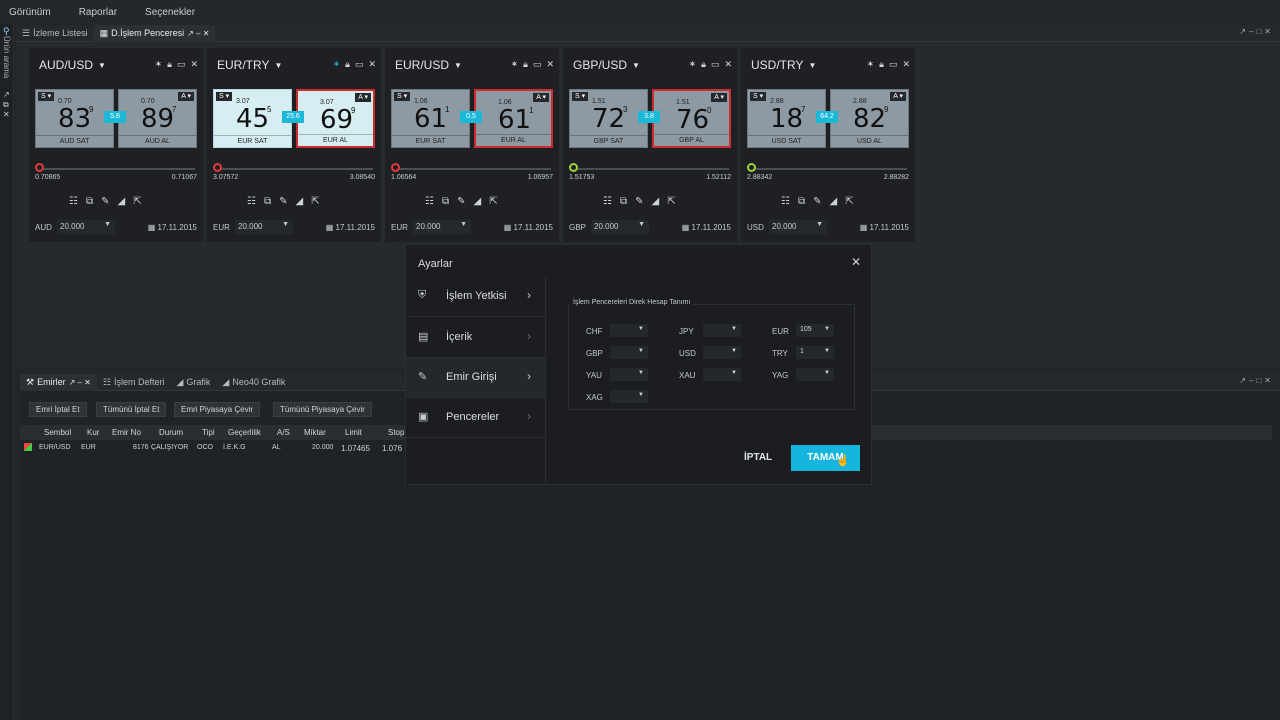 The height and width of the screenshot is (720, 1280). Describe the element at coordinates (335, 118) in the screenshot. I see `buy-price-button: A ▾ 3.07 69 9 EUR AL` at that location.